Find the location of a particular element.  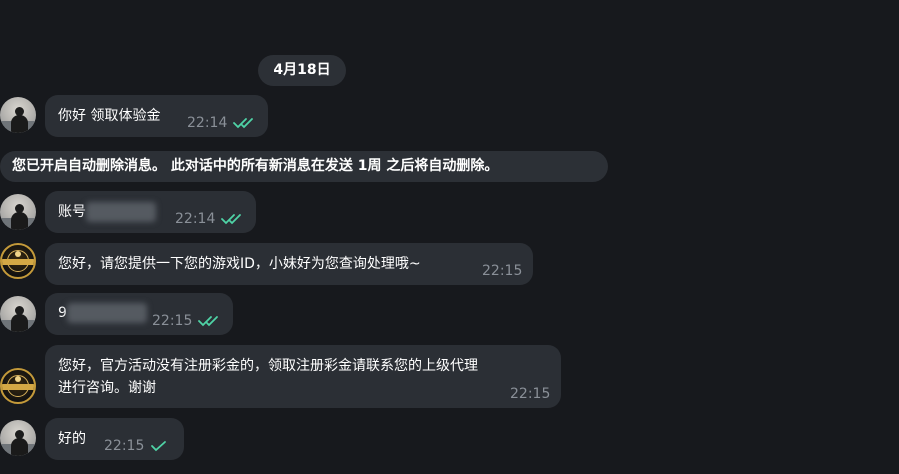

message-bubble-6: 好的 22:15 is located at coordinates (114, 439).